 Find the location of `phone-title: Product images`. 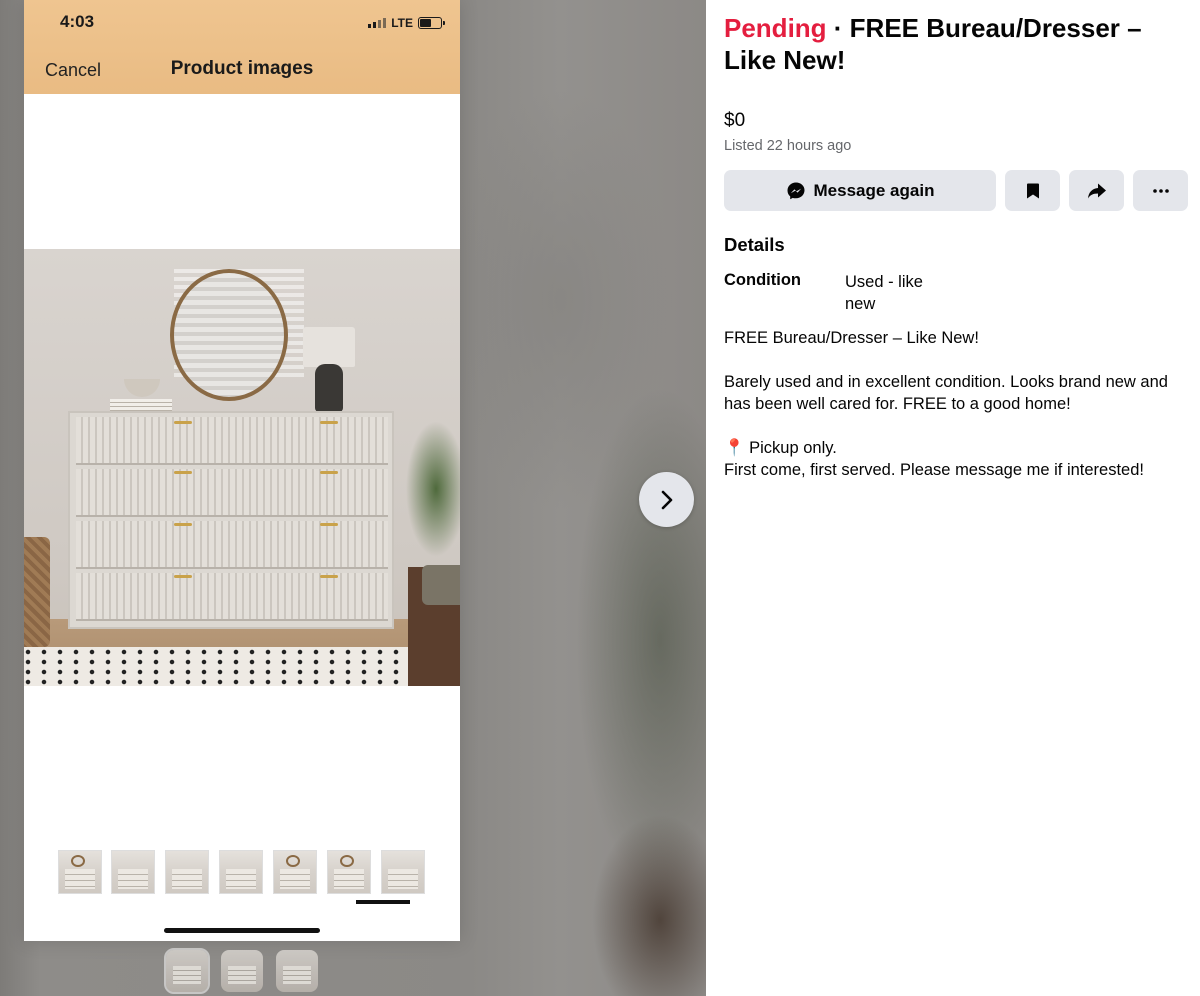

phone-title: Product images is located at coordinates (242, 68).